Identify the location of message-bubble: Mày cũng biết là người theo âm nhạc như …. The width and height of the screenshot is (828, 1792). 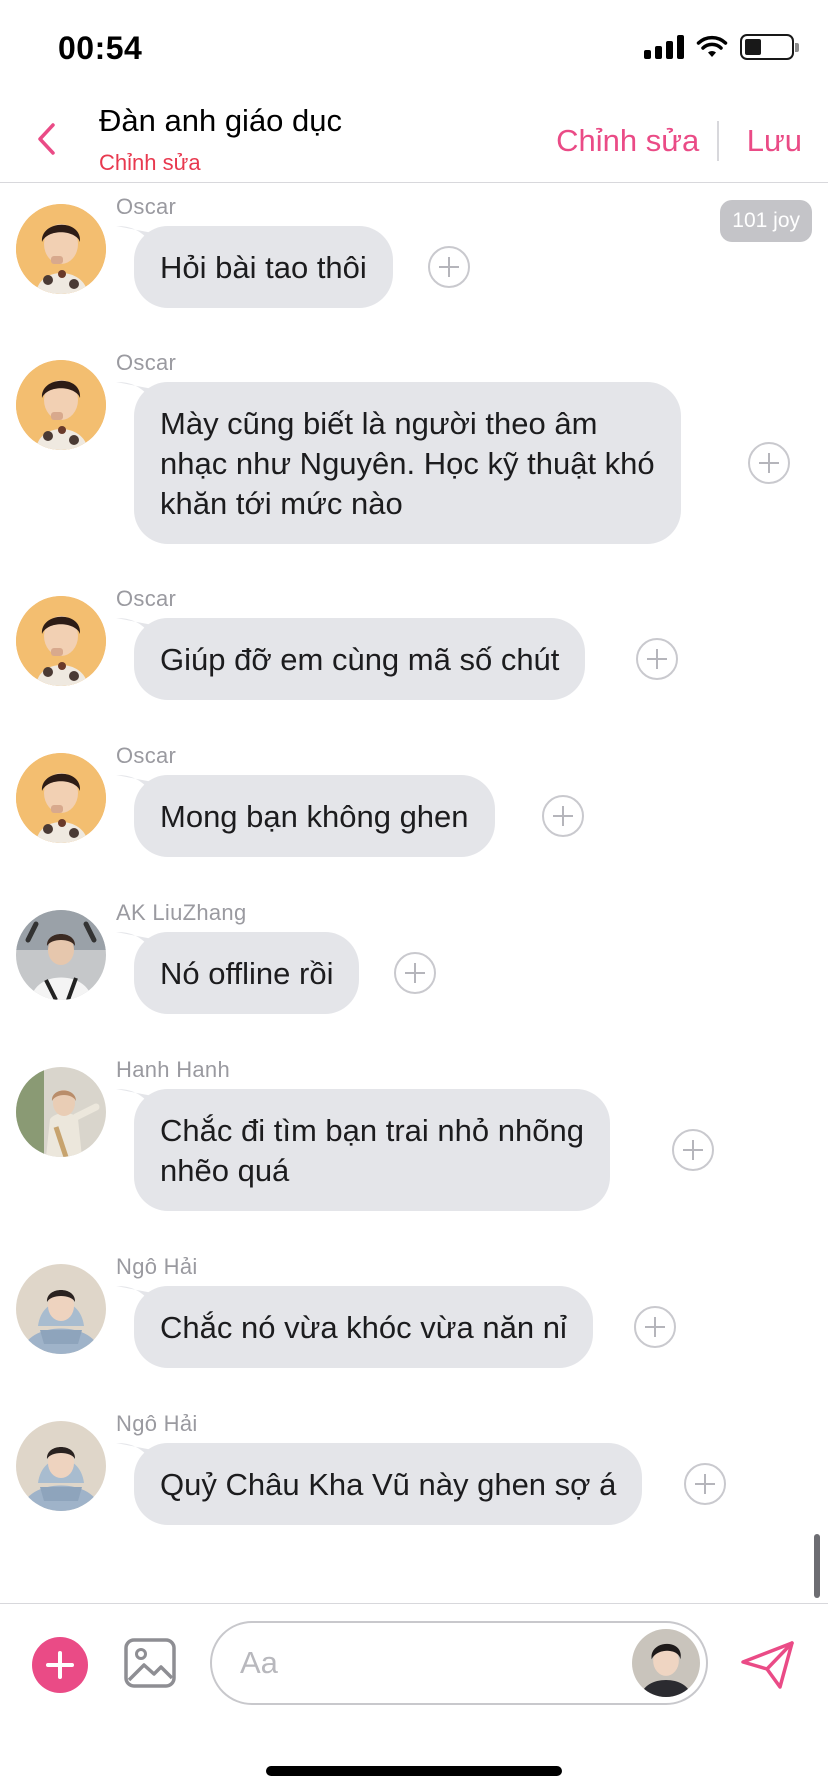
(407, 463).